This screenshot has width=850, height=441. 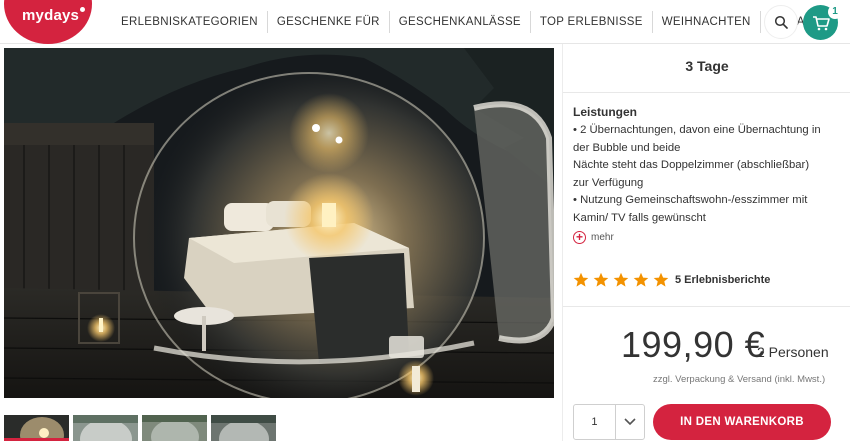 What do you see at coordinates (707, 22) in the screenshot?
I see `nav-item-weihnachten: WEIHNACHTEN` at bounding box center [707, 22].